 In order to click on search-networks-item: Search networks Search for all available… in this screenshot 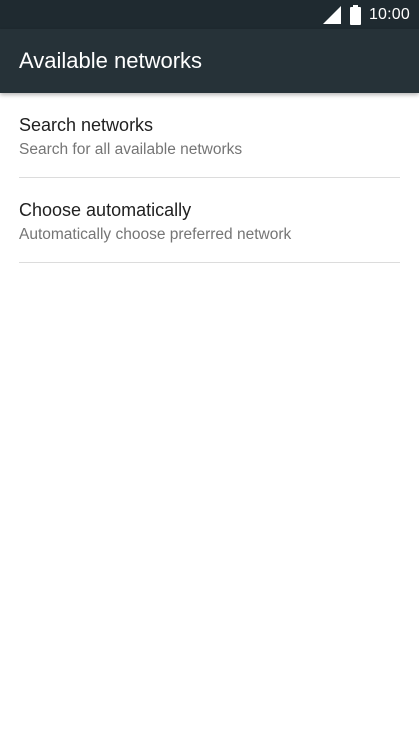, I will do `click(209, 135)`.